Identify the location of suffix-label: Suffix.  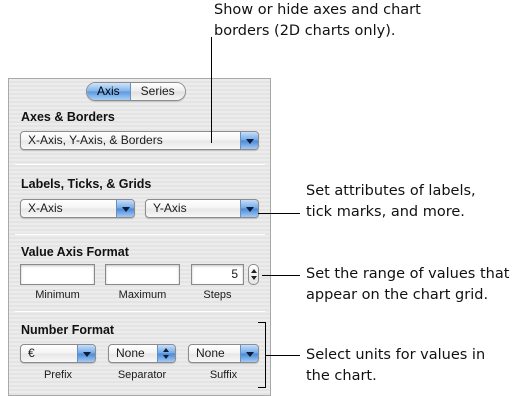
(223, 375).